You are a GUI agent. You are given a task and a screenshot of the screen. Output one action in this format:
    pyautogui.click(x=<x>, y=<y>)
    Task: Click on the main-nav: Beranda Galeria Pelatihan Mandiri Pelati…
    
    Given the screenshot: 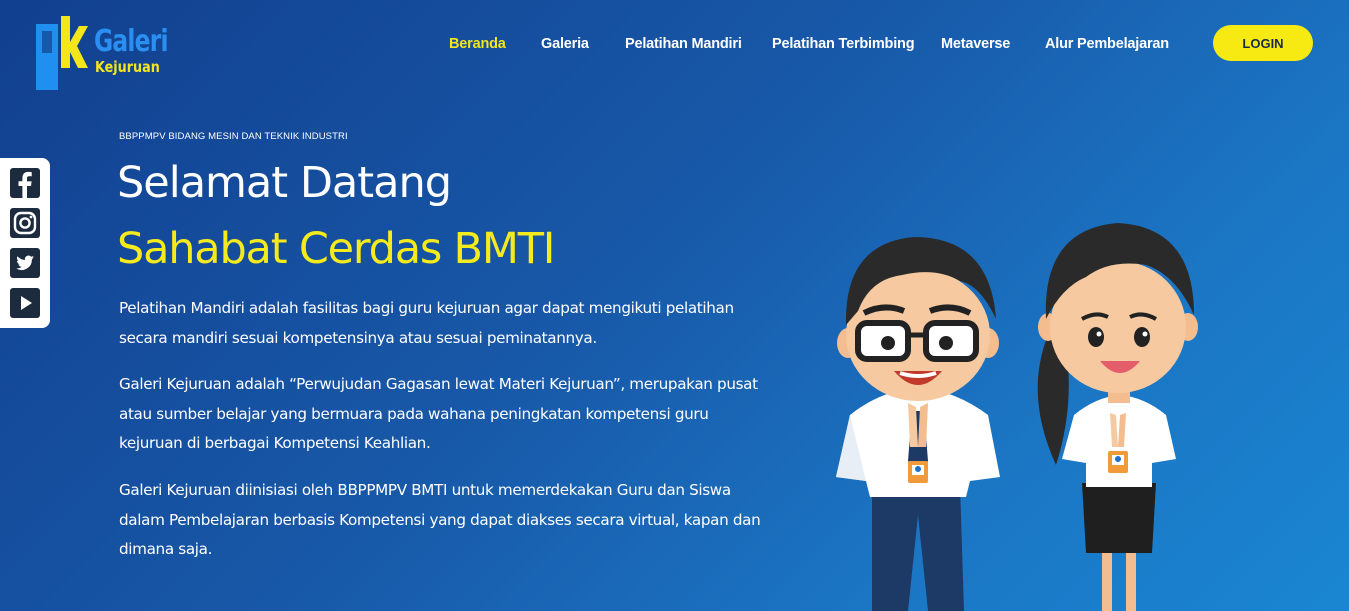 What is the action you would take?
    pyautogui.click(x=674, y=46)
    